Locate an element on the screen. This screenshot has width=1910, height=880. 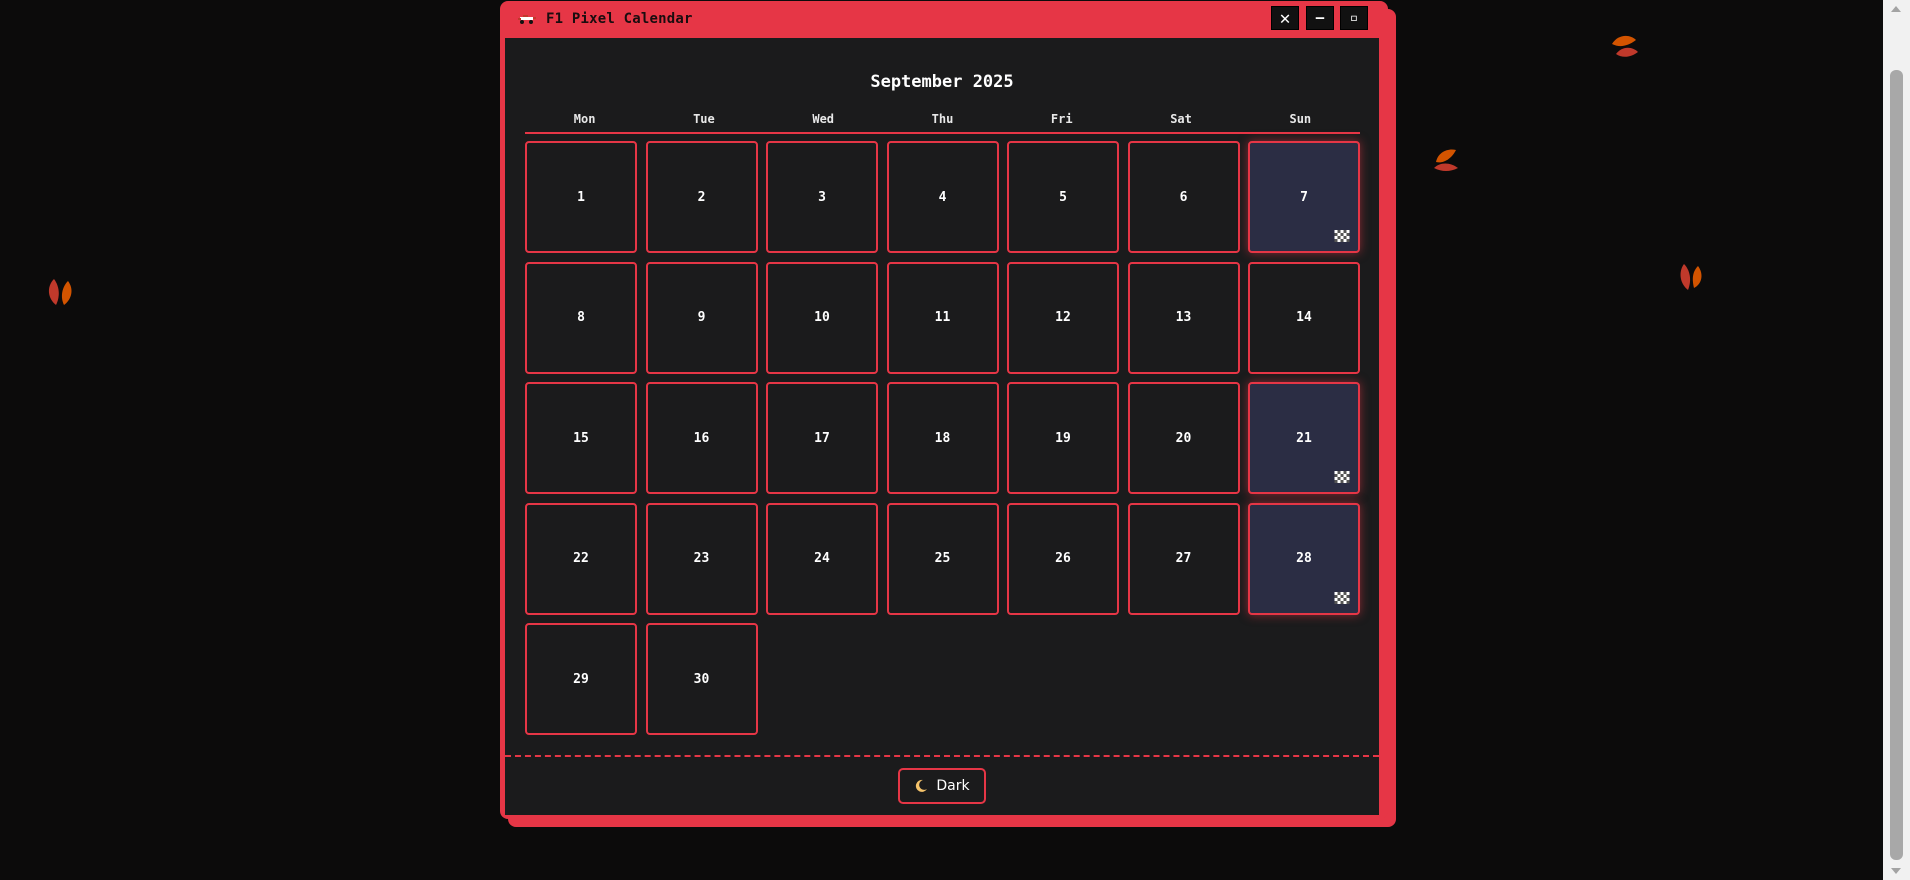
weekday-label: Mon is located at coordinates (584, 119).